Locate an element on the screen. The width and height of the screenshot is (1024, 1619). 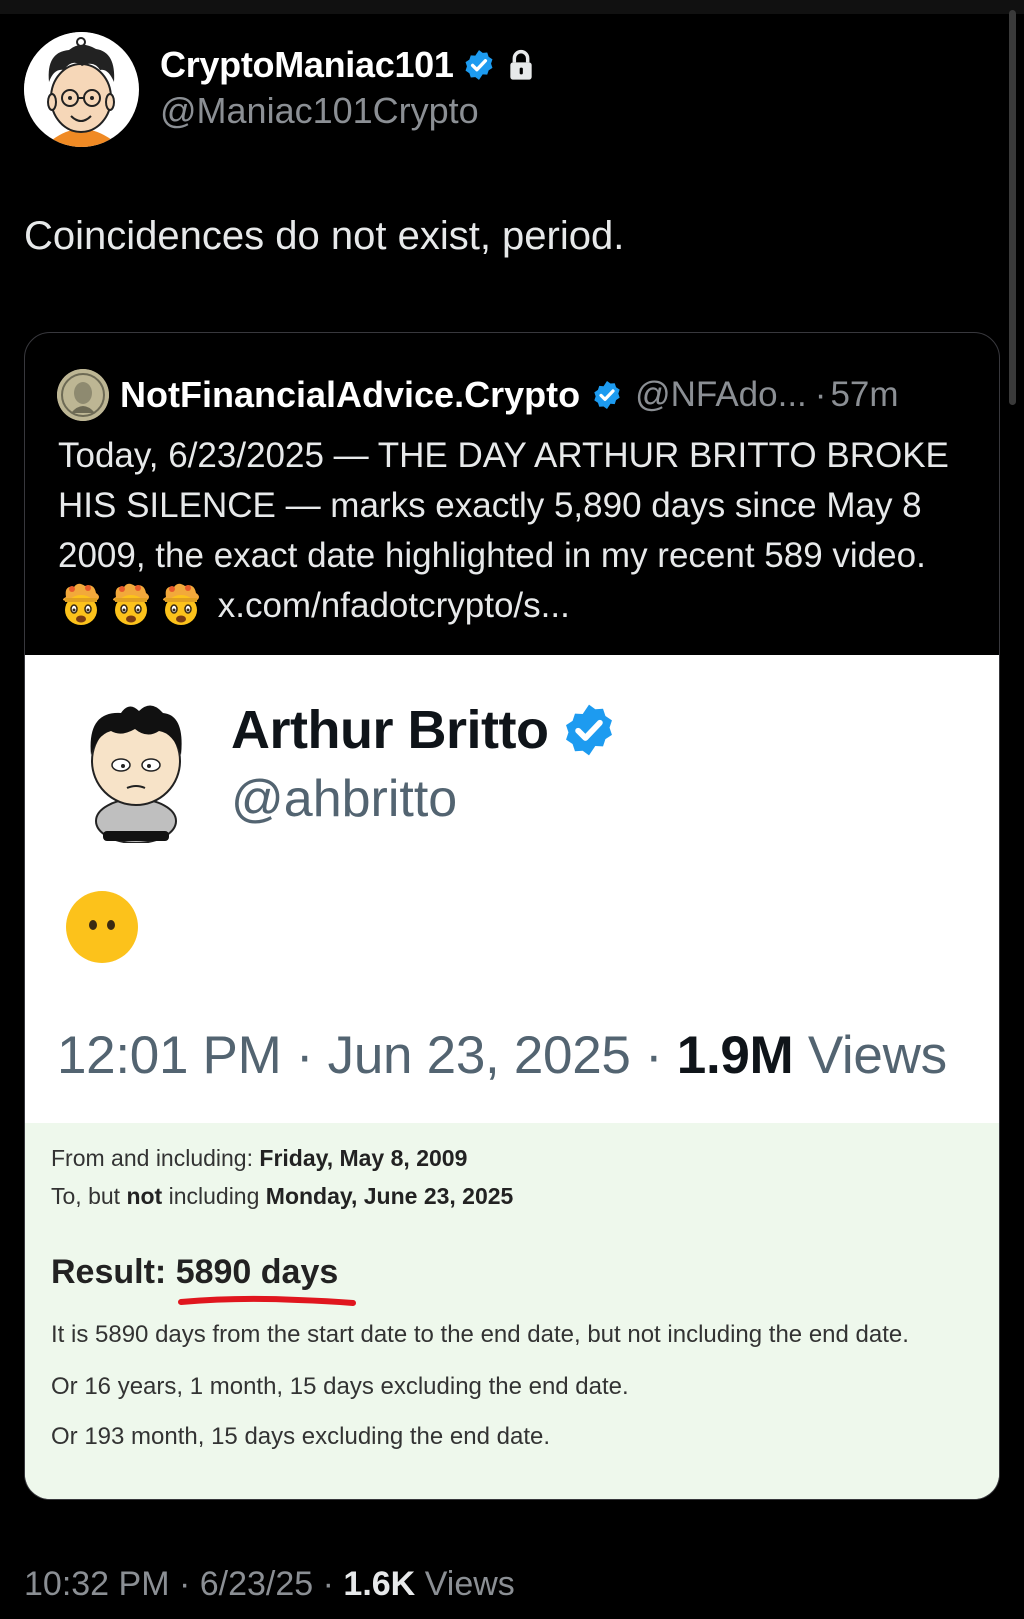
quoted-avatar is located at coordinates (83, 395).